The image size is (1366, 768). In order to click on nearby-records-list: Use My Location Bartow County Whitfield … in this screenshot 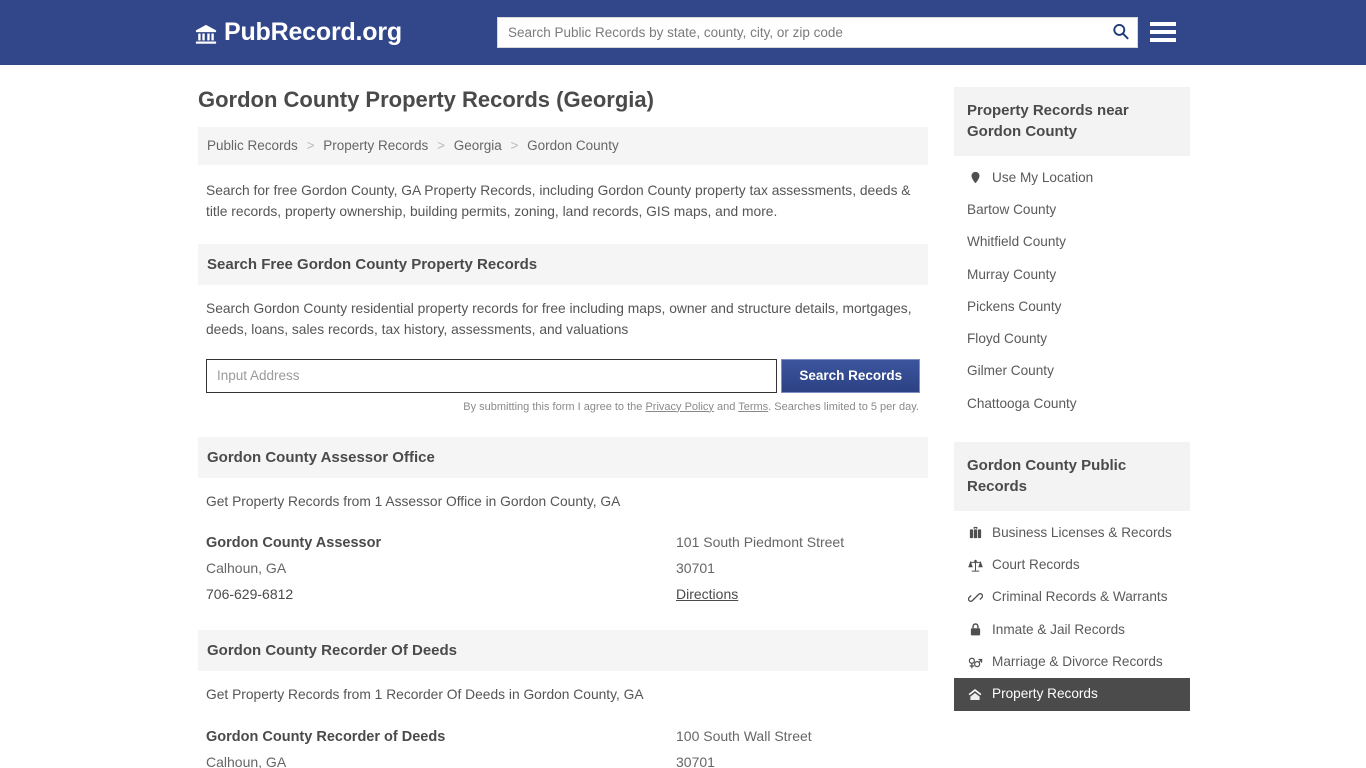, I will do `click(1072, 288)`.